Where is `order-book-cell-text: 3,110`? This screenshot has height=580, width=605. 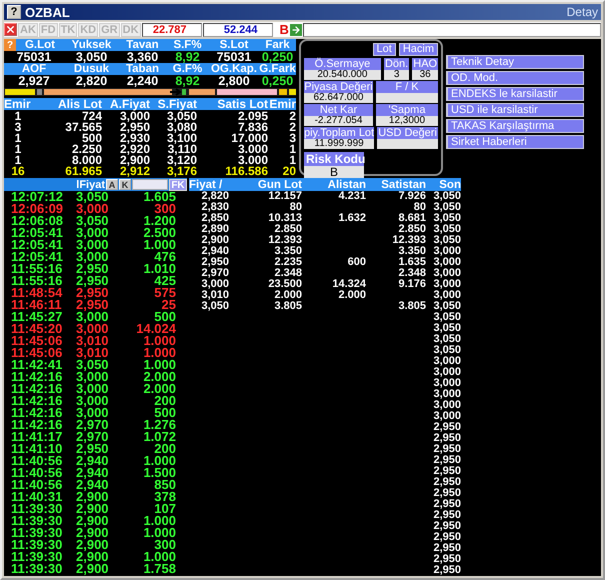 order-book-cell-text: 3,110 is located at coordinates (182, 148).